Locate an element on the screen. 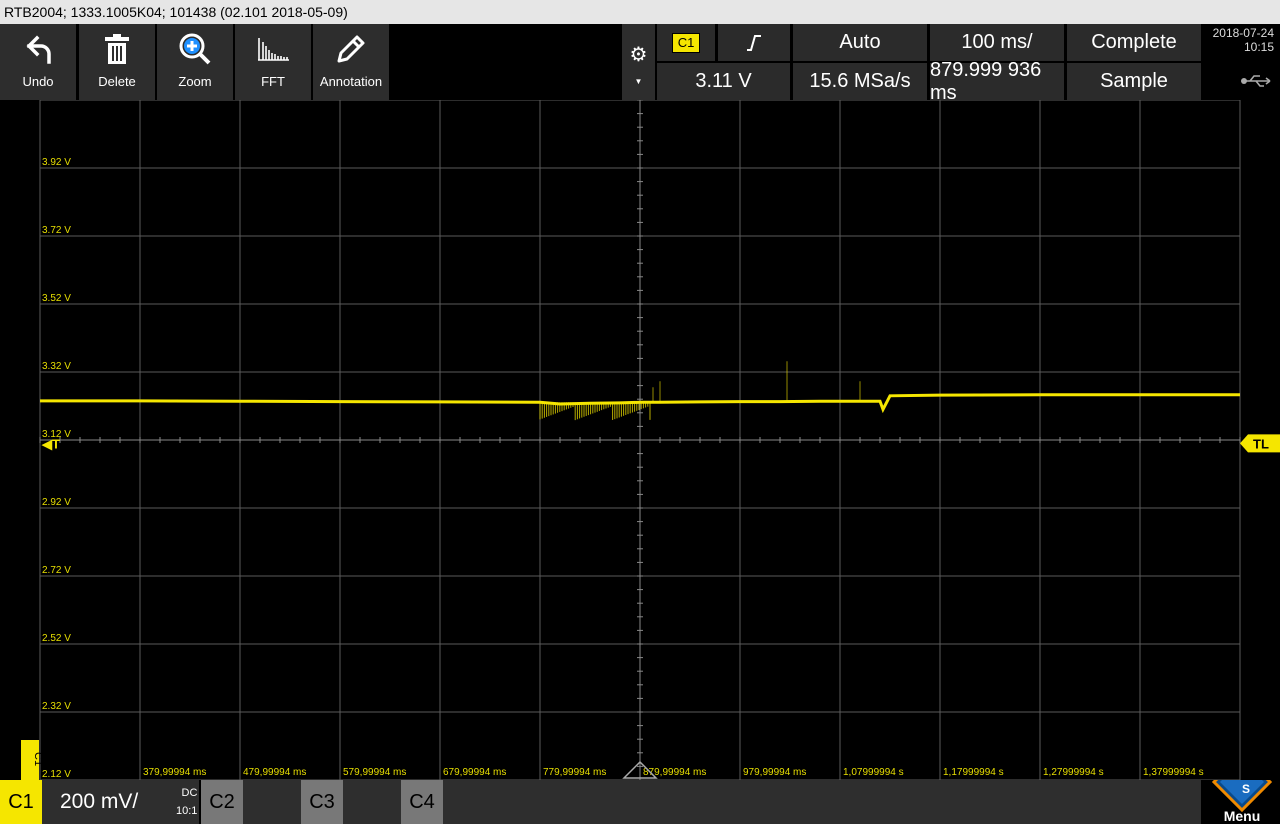 The image size is (1280, 824). y-tick-label: 3.52 V is located at coordinates (56, 298).